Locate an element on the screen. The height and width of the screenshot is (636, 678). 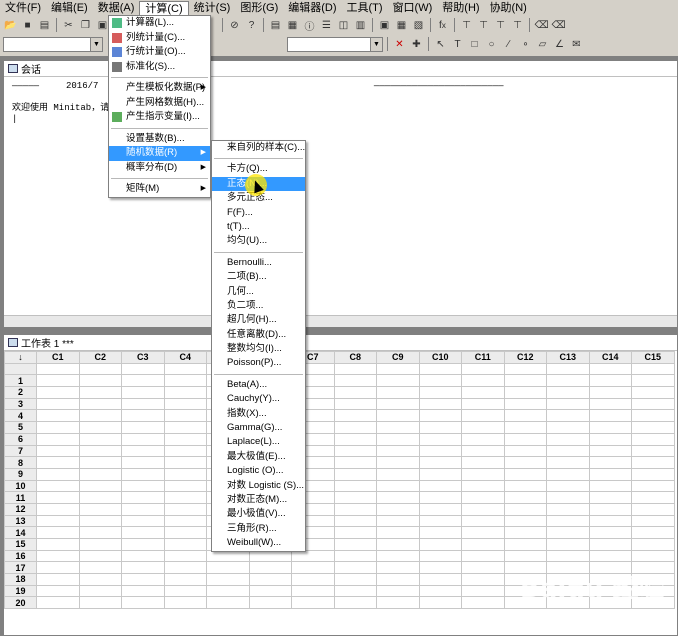
menu-10: 协助(N) is located at coordinates (508, 8).